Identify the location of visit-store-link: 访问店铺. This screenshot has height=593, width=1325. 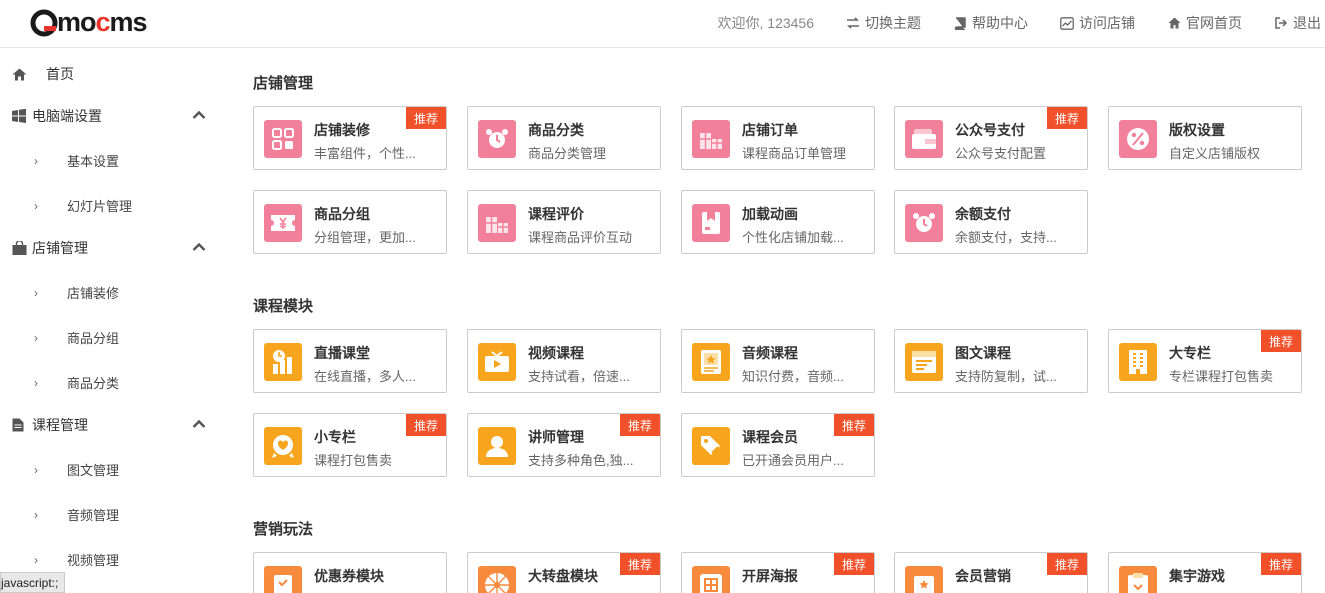
(1097, 23).